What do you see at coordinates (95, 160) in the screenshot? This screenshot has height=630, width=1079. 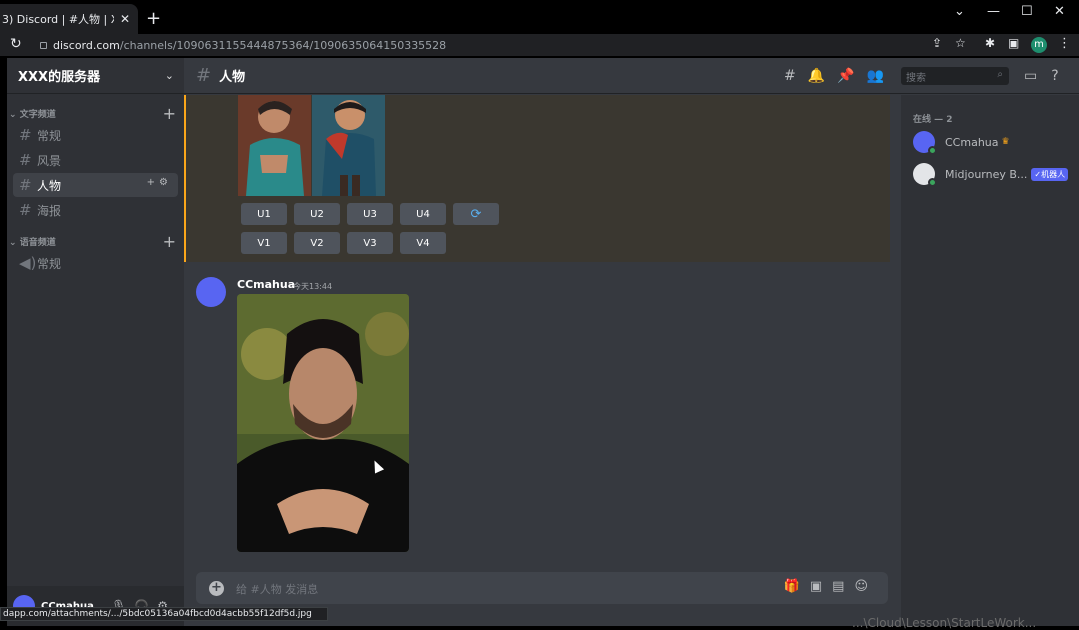 I see `channel-item-scenery: # 风景` at bounding box center [95, 160].